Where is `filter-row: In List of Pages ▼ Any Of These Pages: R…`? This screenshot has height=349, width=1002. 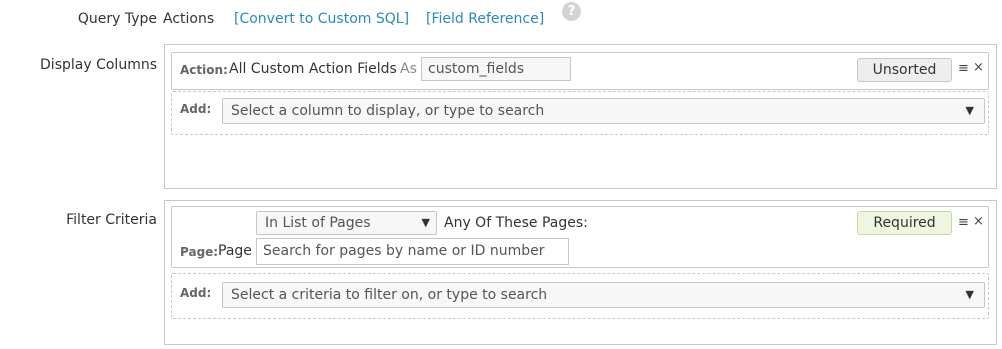
filter-row: In List of Pages ▼ Any Of These Pages: R… is located at coordinates (580, 237).